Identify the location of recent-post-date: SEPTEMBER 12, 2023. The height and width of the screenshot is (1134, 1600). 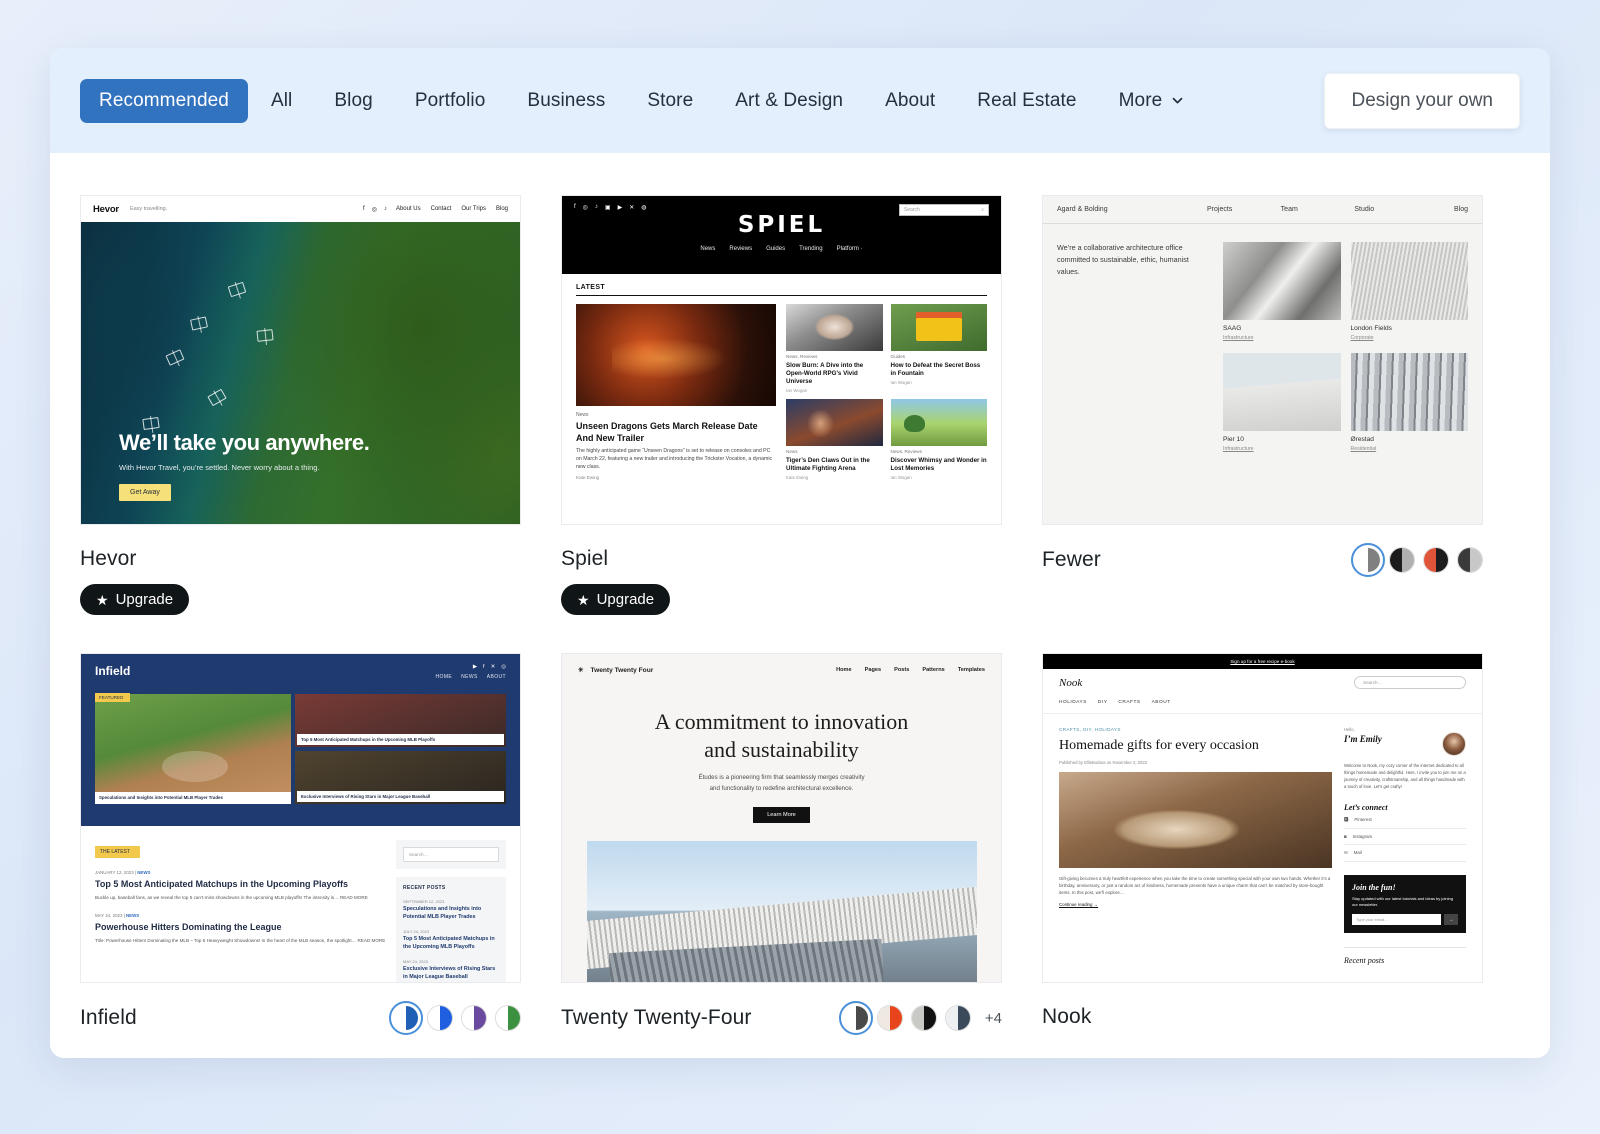
(424, 901).